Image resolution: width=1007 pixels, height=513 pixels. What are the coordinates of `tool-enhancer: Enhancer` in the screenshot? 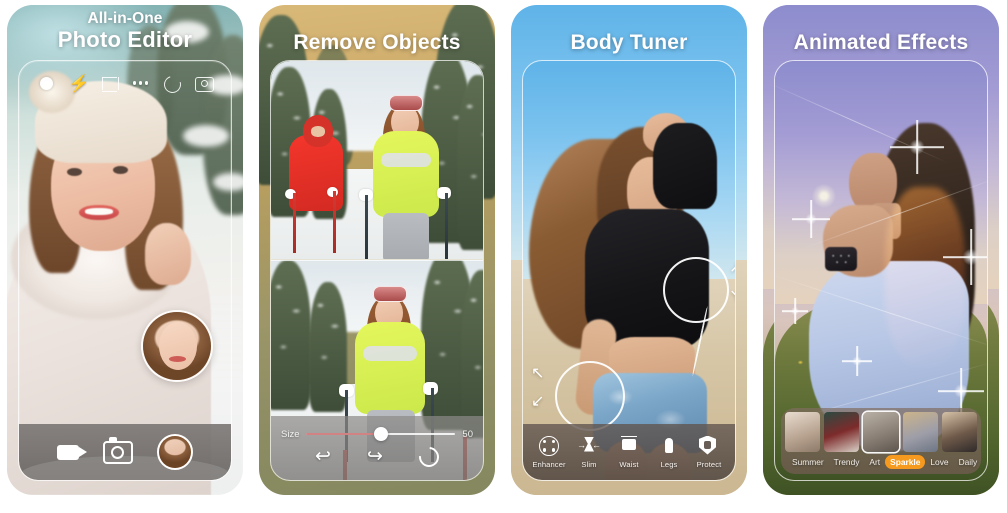 It's located at (549, 452).